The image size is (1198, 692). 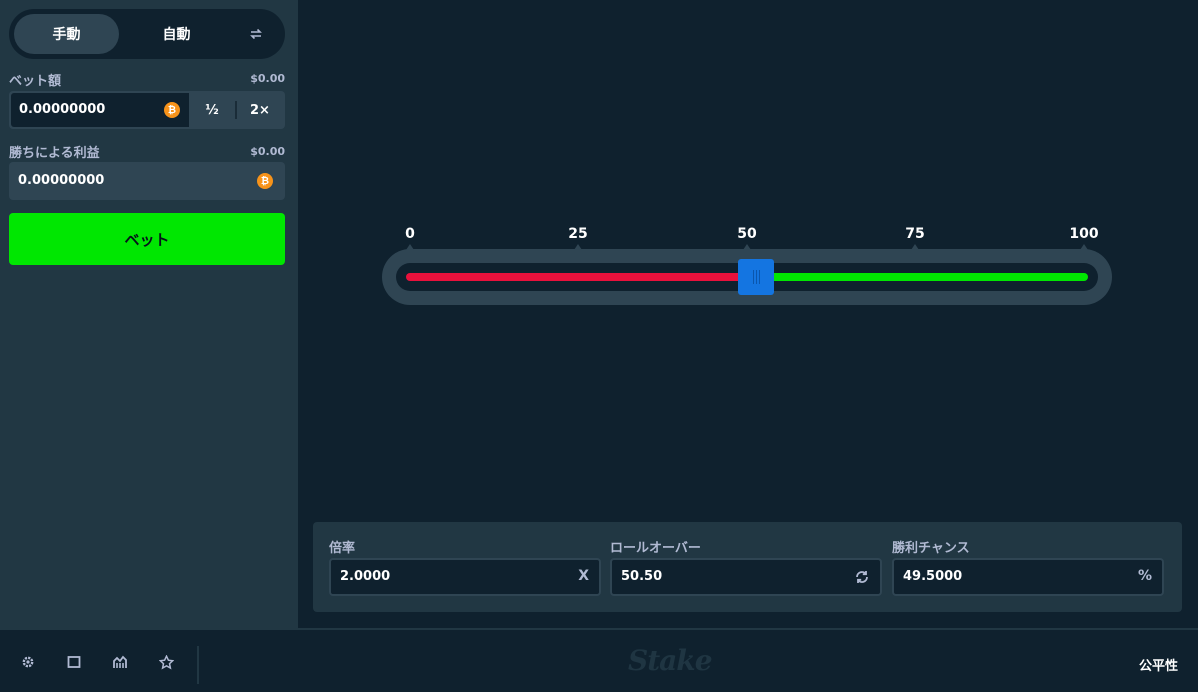 What do you see at coordinates (578, 234) in the screenshot?
I see `slider-tick-label: 25` at bounding box center [578, 234].